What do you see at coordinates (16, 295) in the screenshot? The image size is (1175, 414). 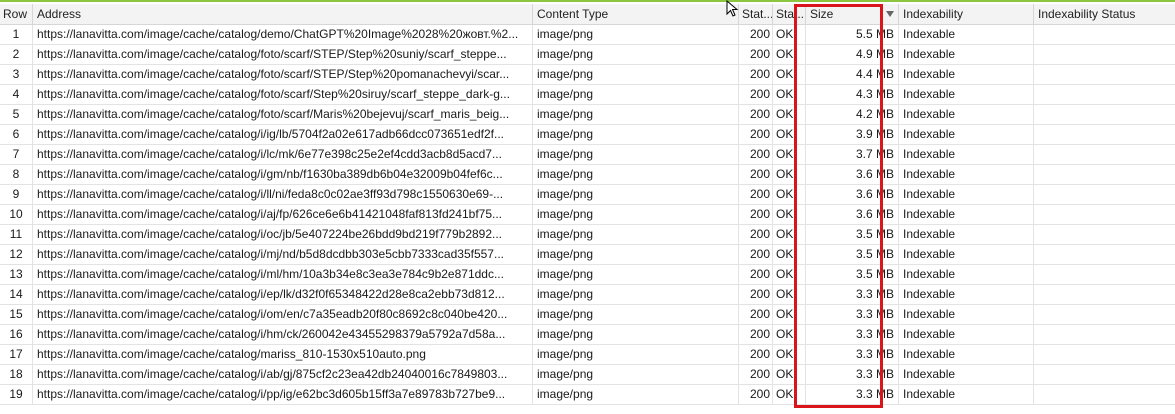 I see `cell-row-number: 14` at bounding box center [16, 295].